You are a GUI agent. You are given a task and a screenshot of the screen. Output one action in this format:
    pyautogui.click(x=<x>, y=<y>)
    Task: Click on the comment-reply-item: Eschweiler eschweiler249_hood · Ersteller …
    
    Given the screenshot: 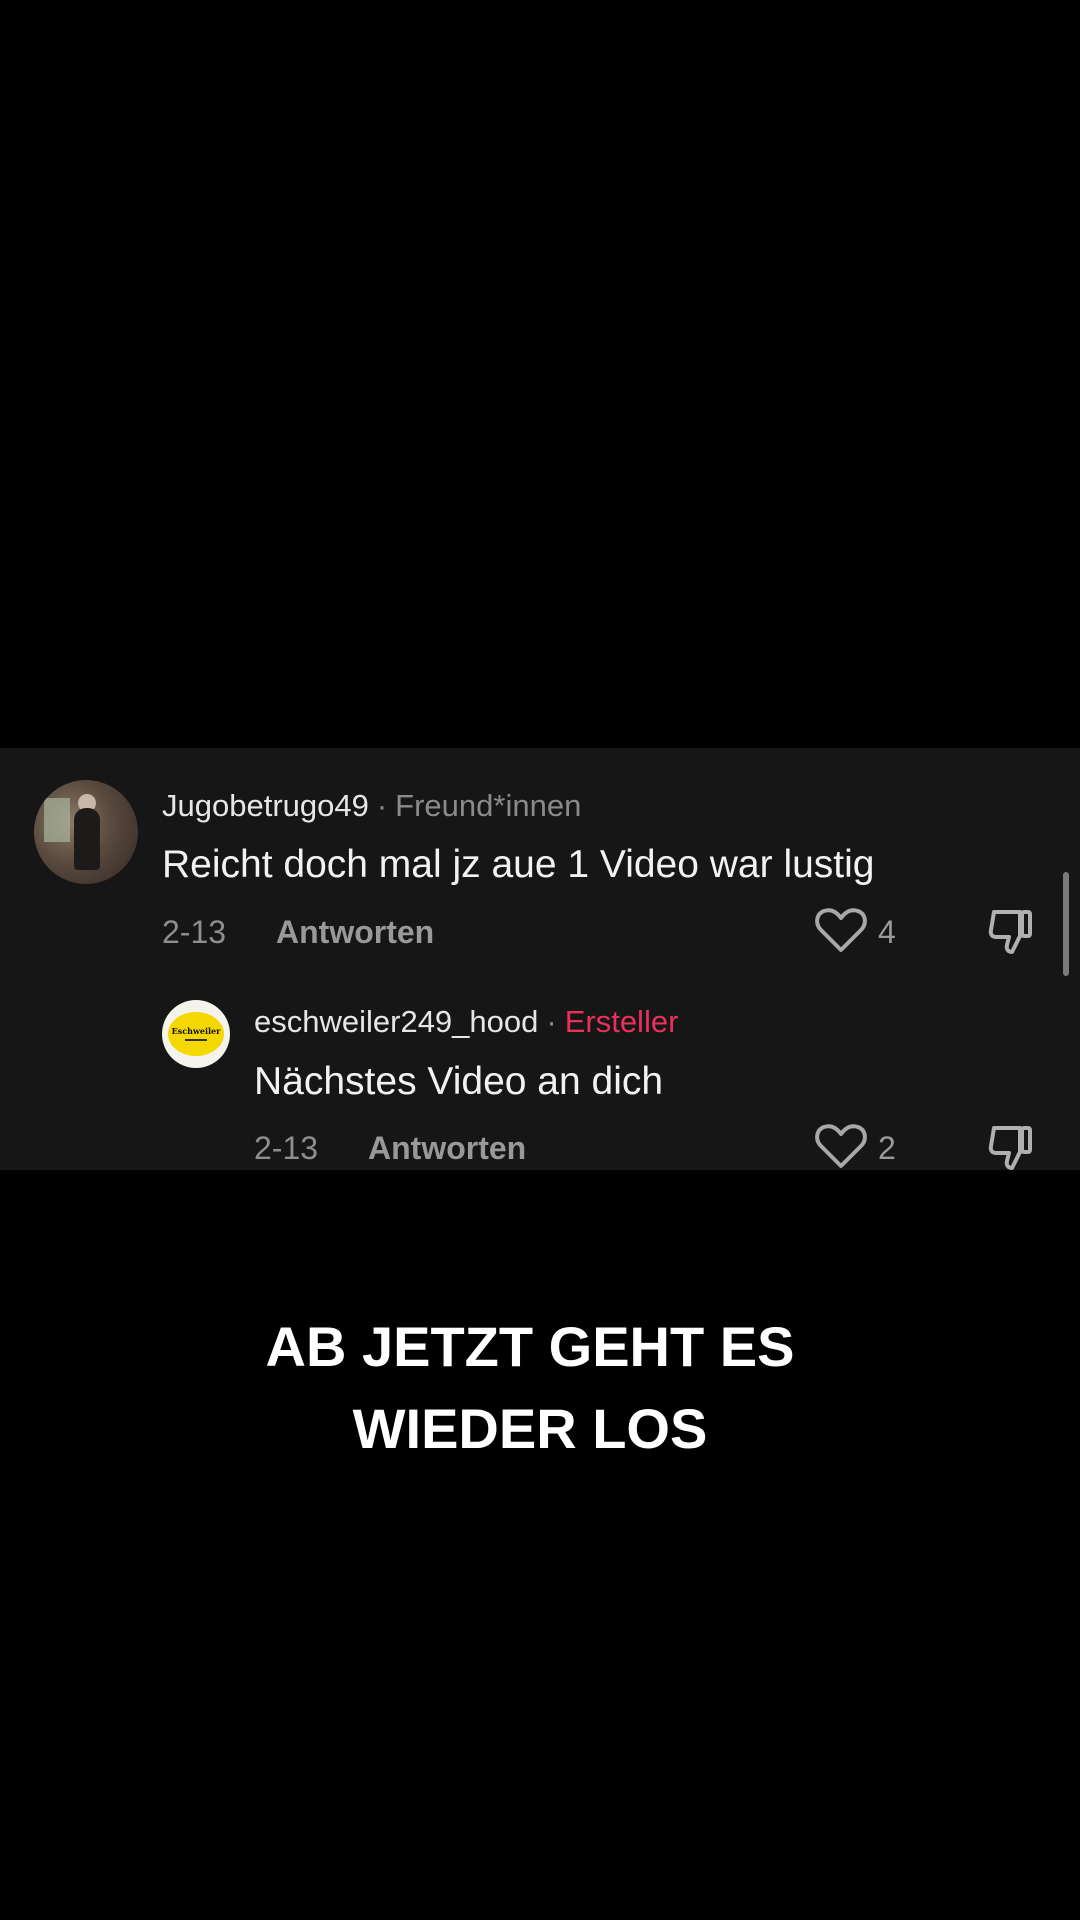 What is the action you would take?
    pyautogui.click(x=540, y=1069)
    